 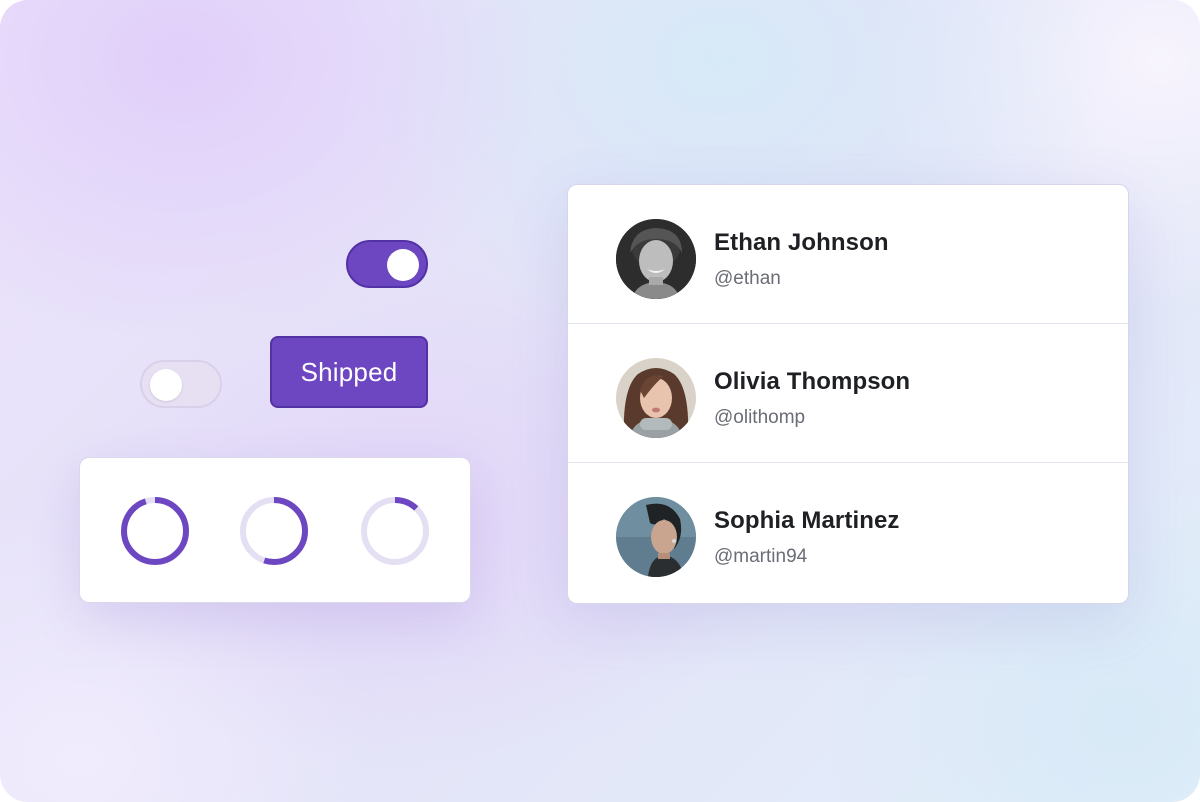 What do you see at coordinates (349, 372) in the screenshot?
I see `shipped-button: Shipped` at bounding box center [349, 372].